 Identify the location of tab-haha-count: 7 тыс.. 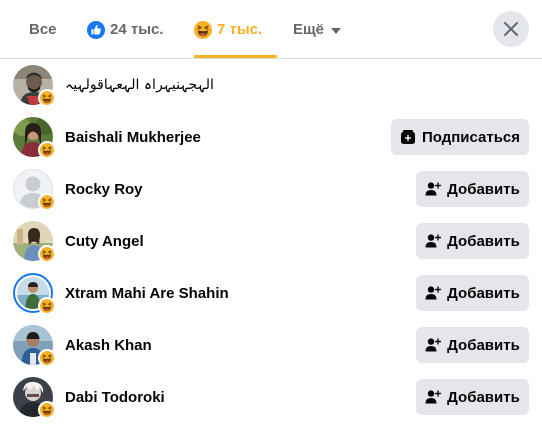
(240, 29).